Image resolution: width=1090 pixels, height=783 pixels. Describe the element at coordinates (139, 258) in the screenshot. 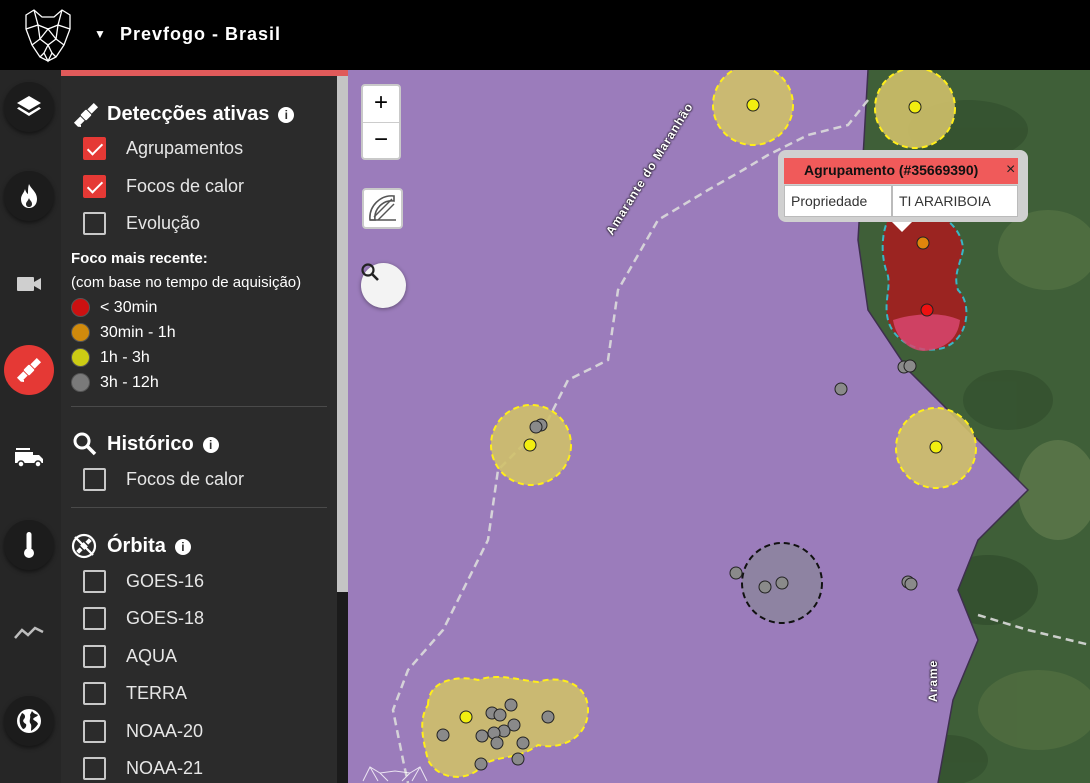

I see `legend-title: Foco mais recente:` at that location.